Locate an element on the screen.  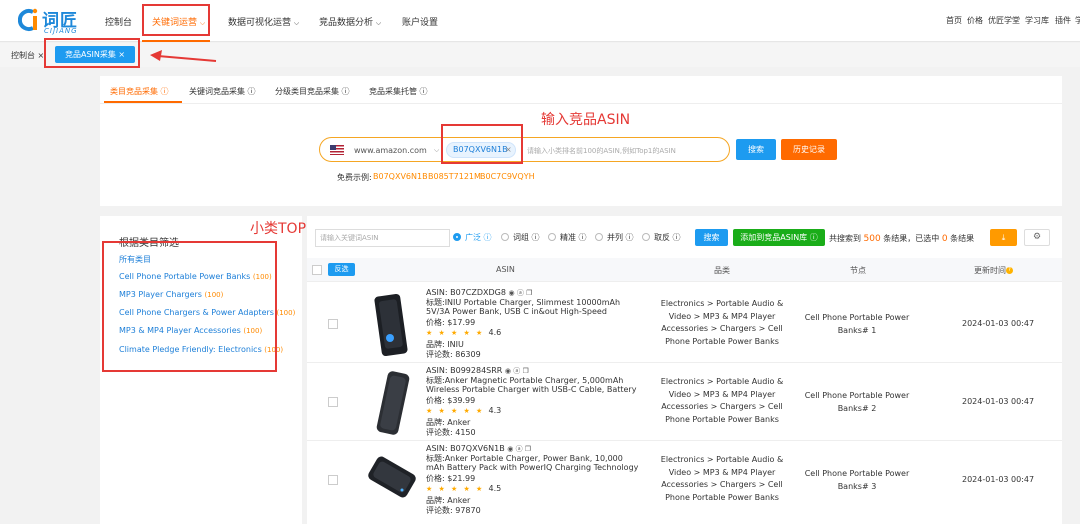
result-summary: 共搜索到 500 条结果，已选中 0 条结果 is located at coordinates (901, 238).